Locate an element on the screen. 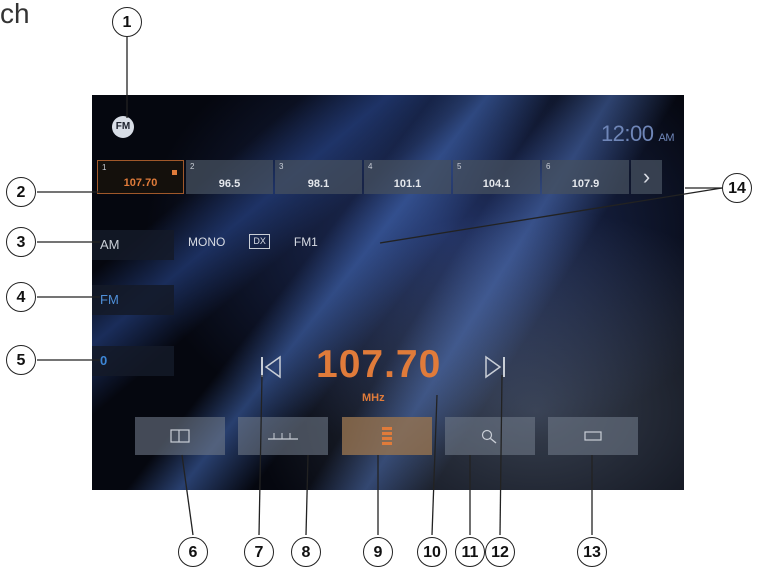 The height and width of the screenshot is (575, 766). callout-6: 6 is located at coordinates (193, 552).